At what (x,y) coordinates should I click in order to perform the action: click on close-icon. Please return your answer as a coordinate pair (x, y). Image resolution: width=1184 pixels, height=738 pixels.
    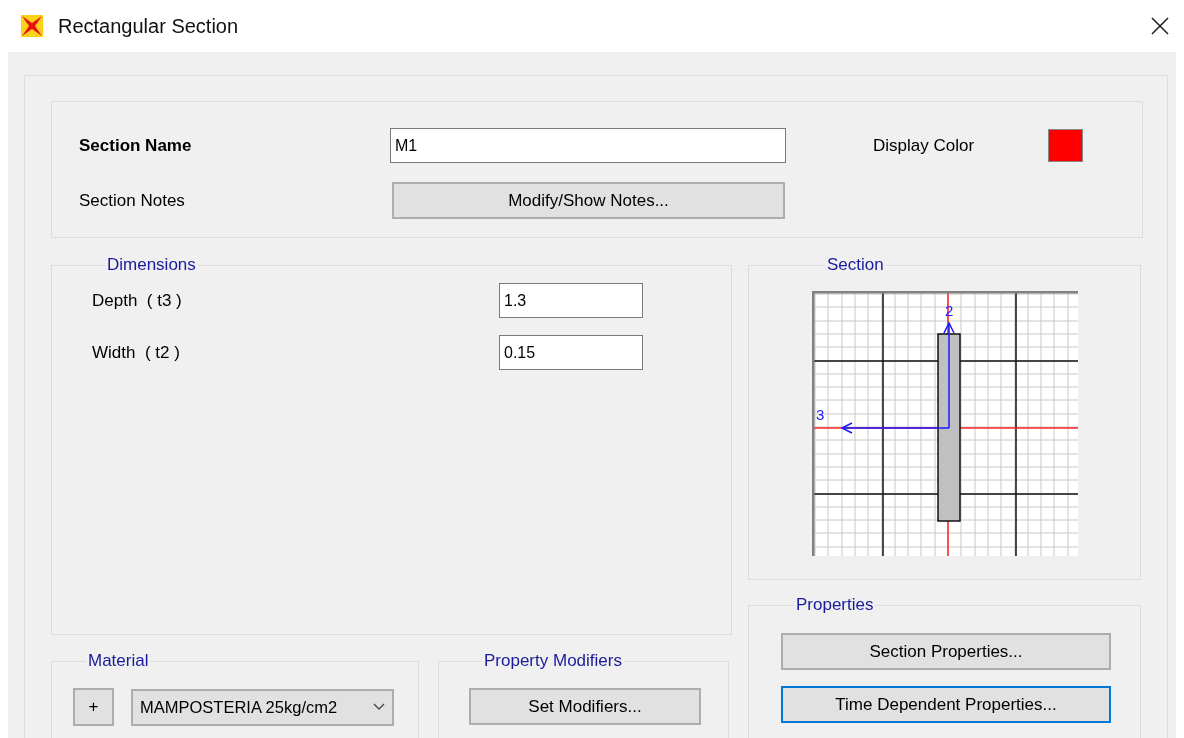
    Looking at the image, I should click on (1160, 26).